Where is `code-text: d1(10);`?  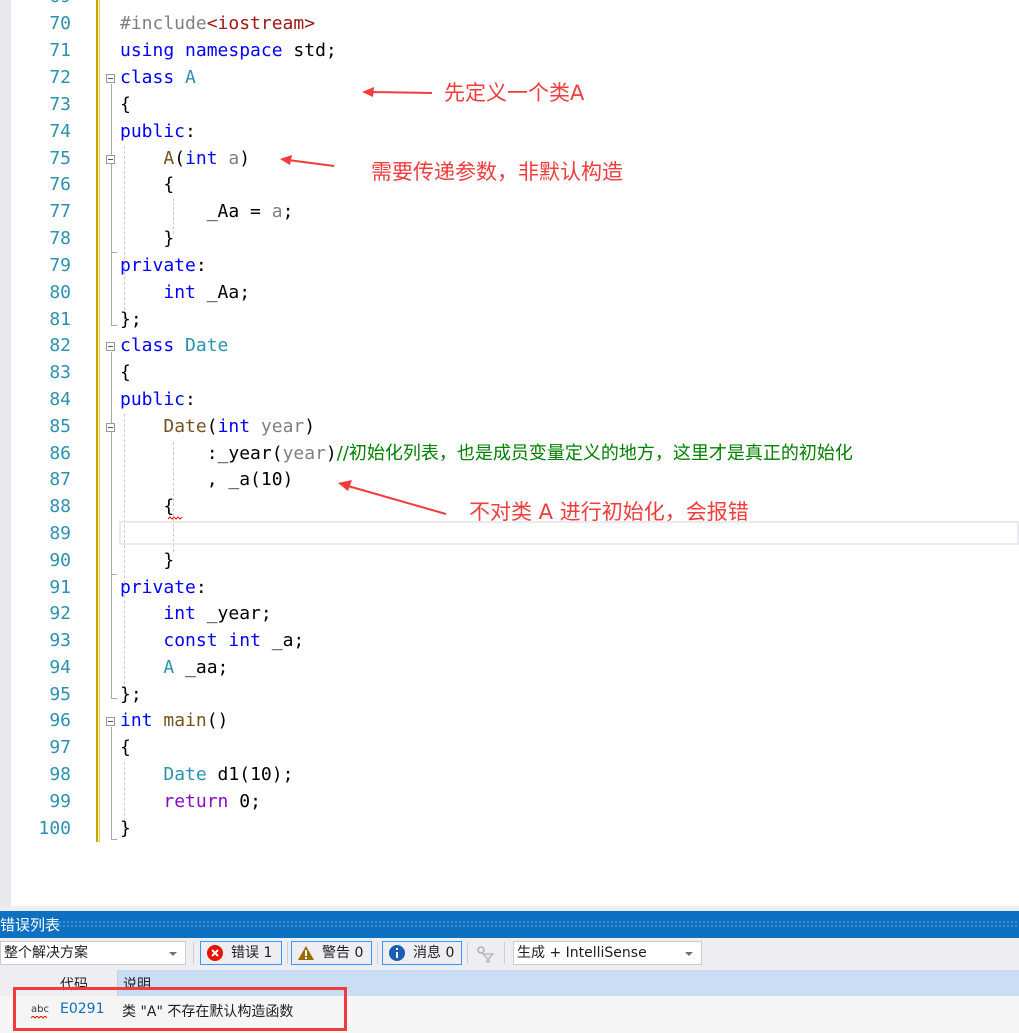 code-text: d1(10); is located at coordinates (250, 774).